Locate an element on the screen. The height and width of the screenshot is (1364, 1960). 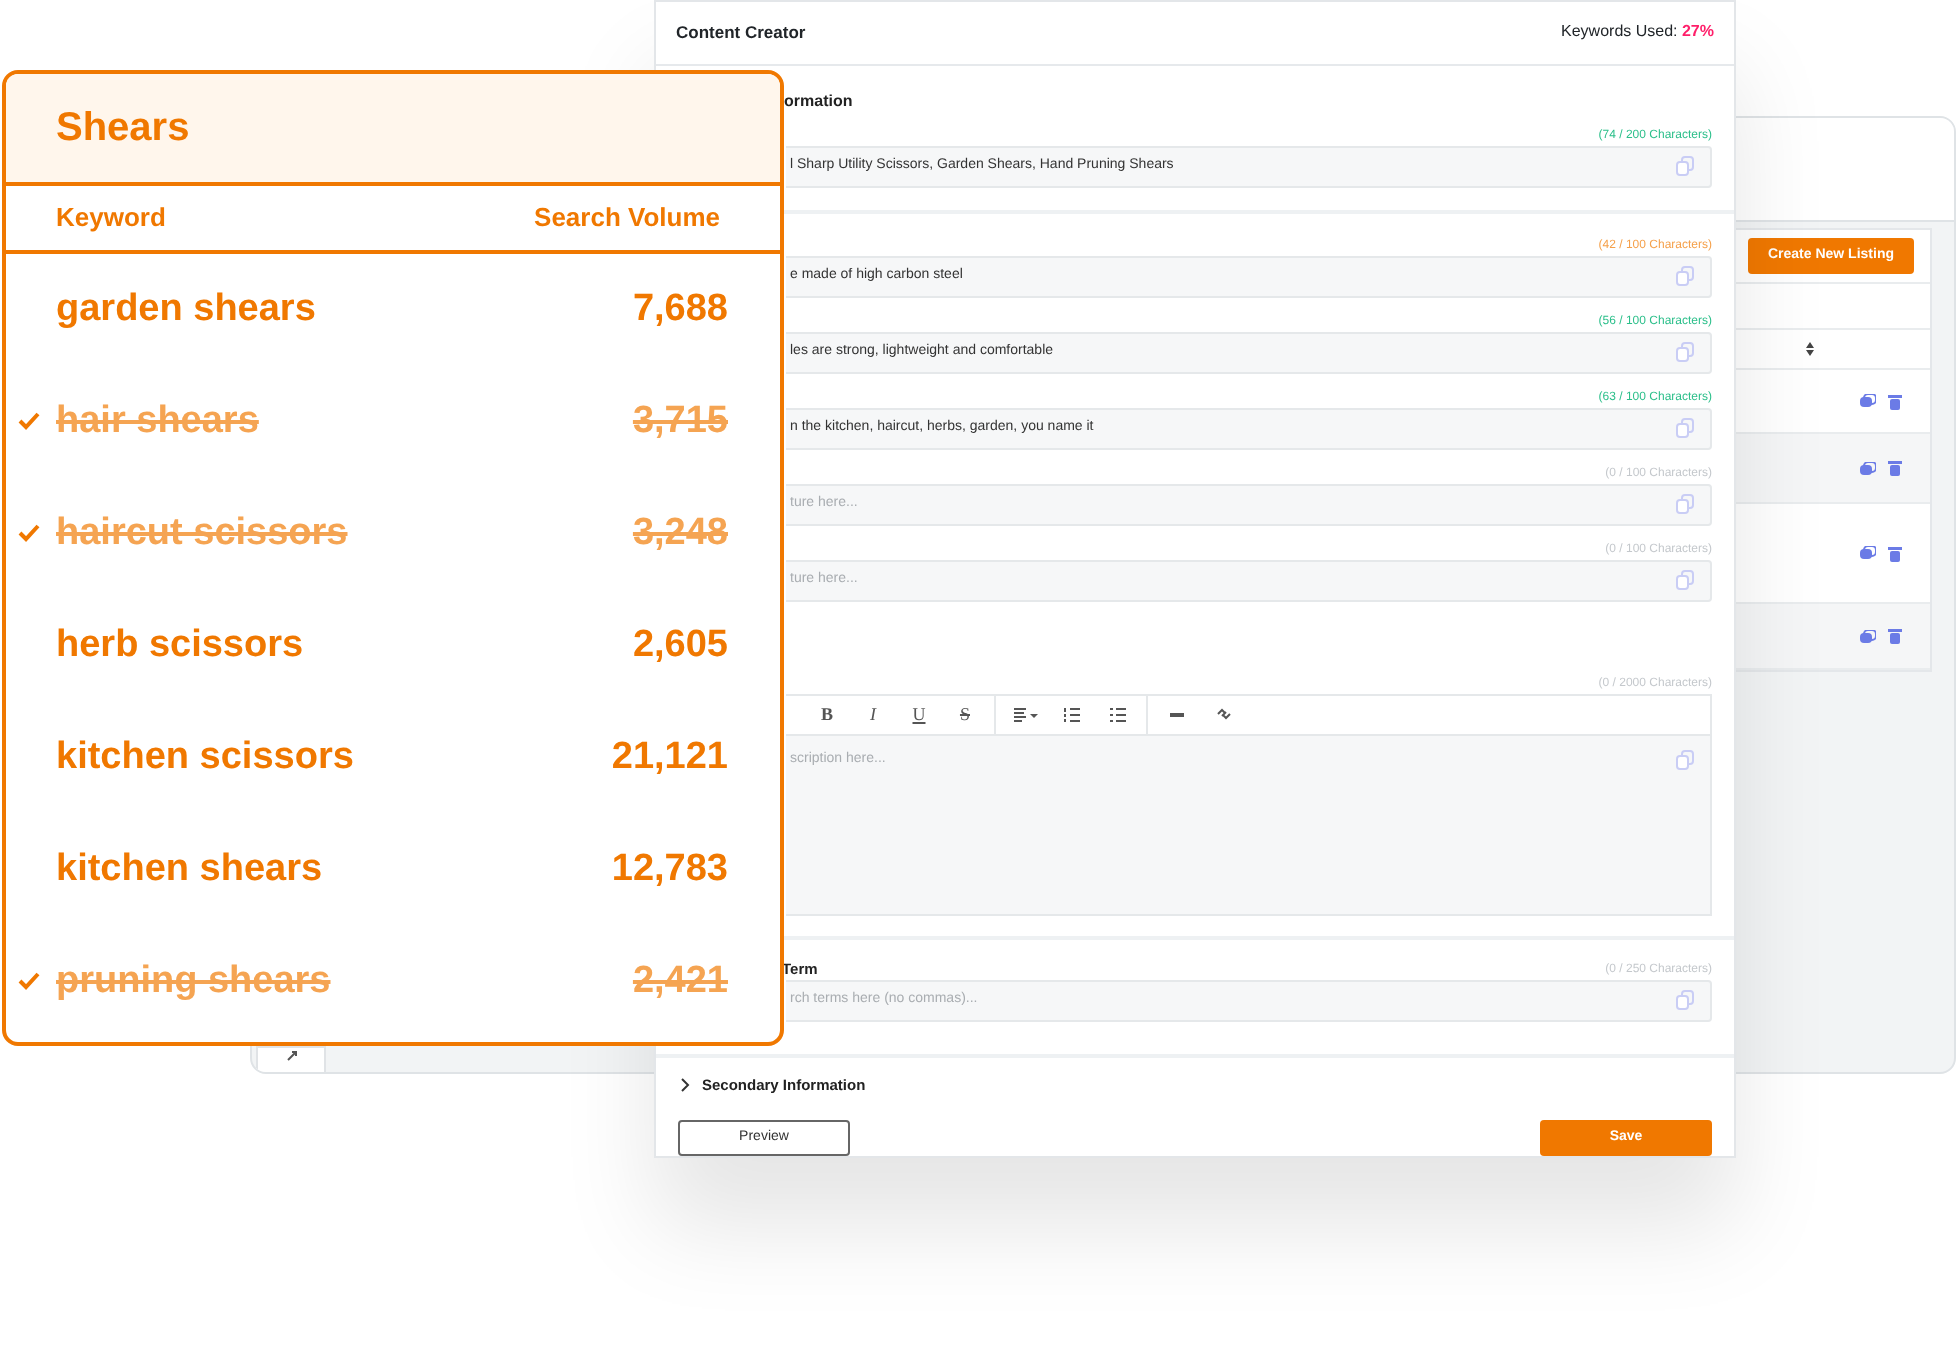
keywords-used-text: Keywords Used: 27% is located at coordinates (1637, 32).